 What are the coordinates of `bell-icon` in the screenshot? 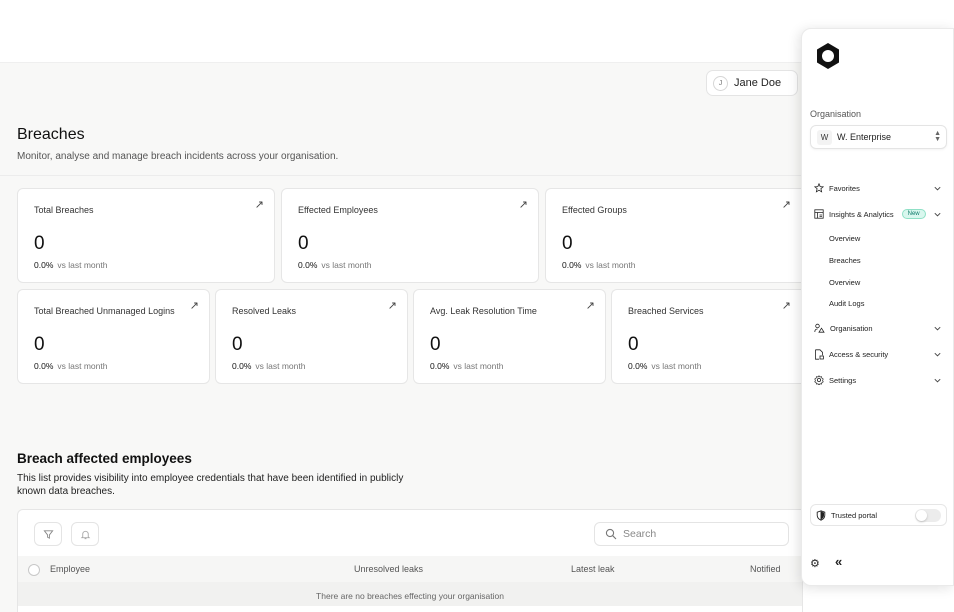 It's located at (85, 534).